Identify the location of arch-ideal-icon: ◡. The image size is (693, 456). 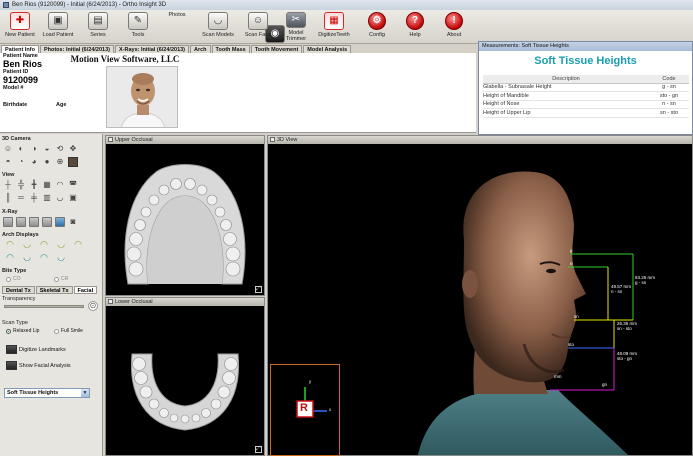
(61, 257).